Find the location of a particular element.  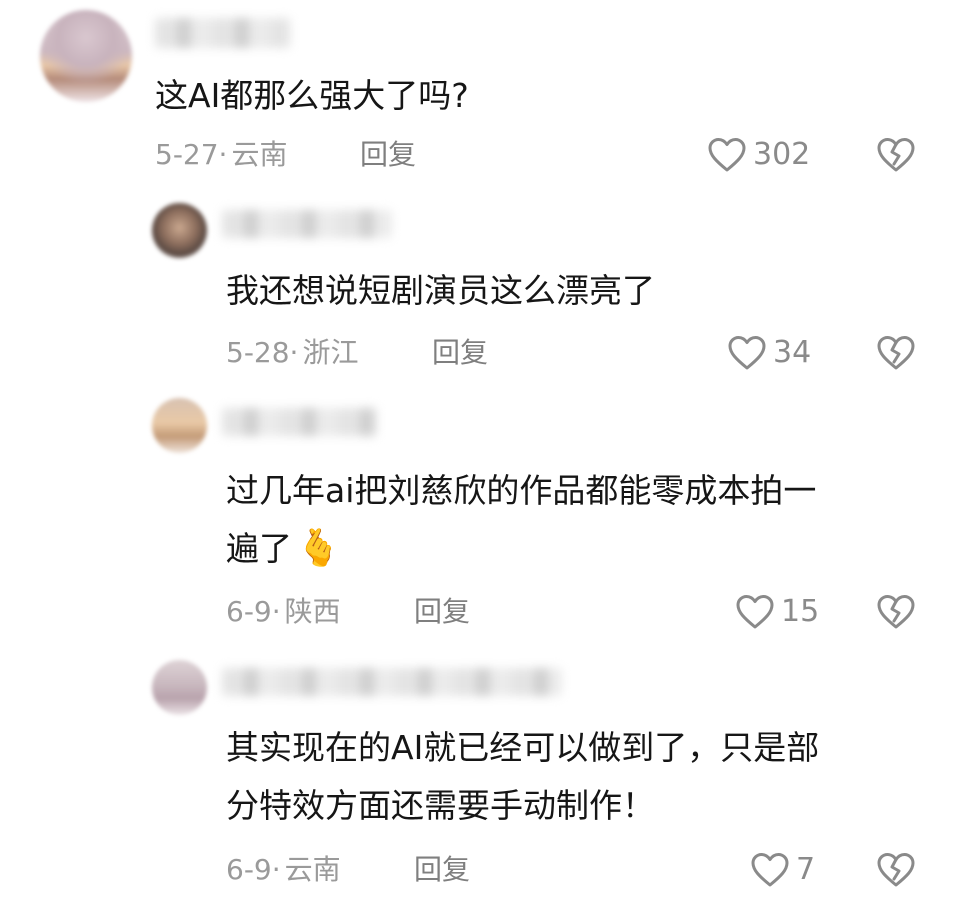

like-button: 302 is located at coordinates (758, 155).